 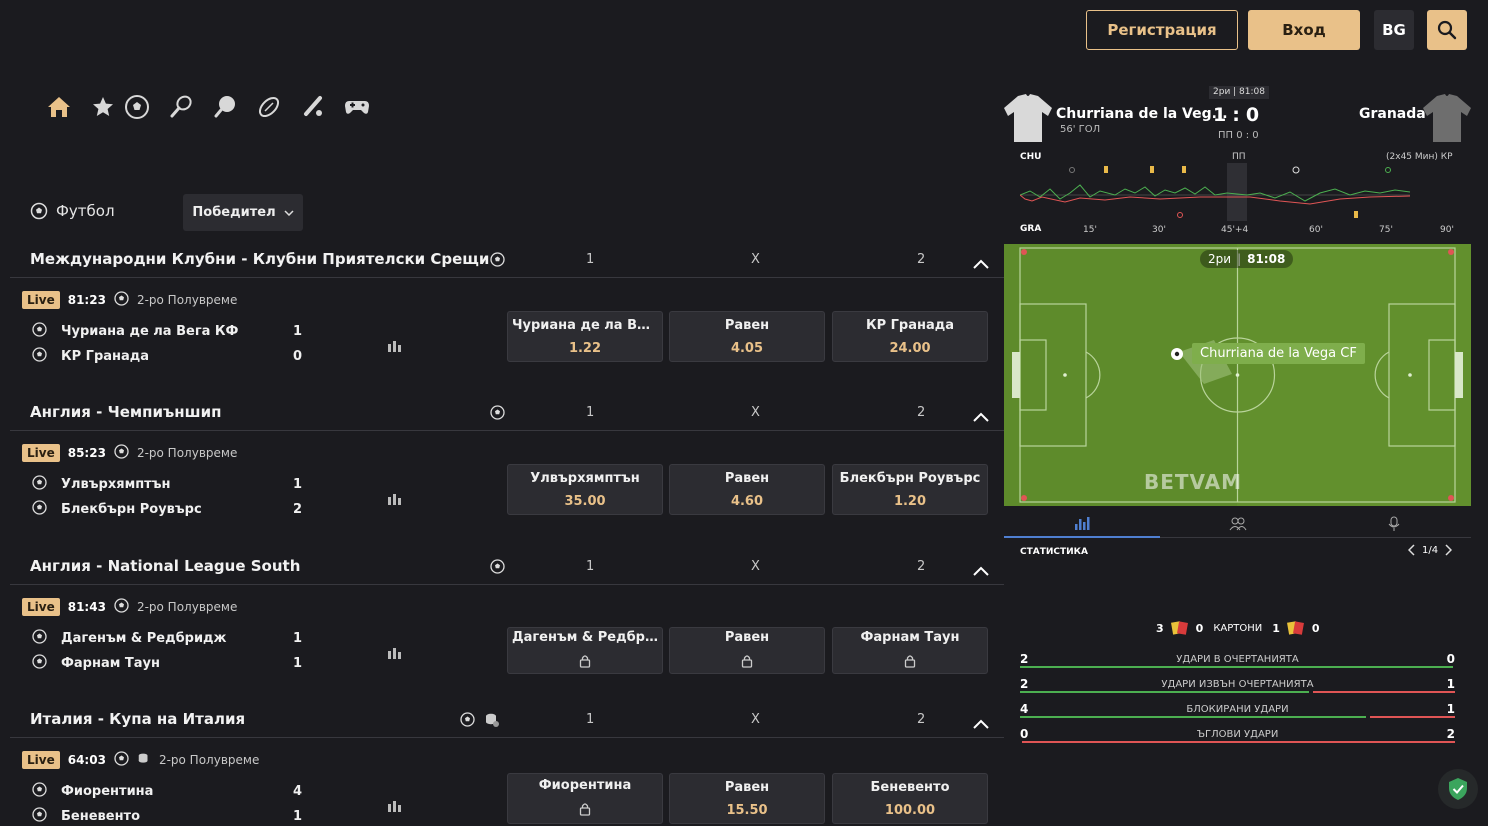 What do you see at coordinates (910, 798) in the screenshot?
I see `odd-button: Беневенто 100.00` at bounding box center [910, 798].